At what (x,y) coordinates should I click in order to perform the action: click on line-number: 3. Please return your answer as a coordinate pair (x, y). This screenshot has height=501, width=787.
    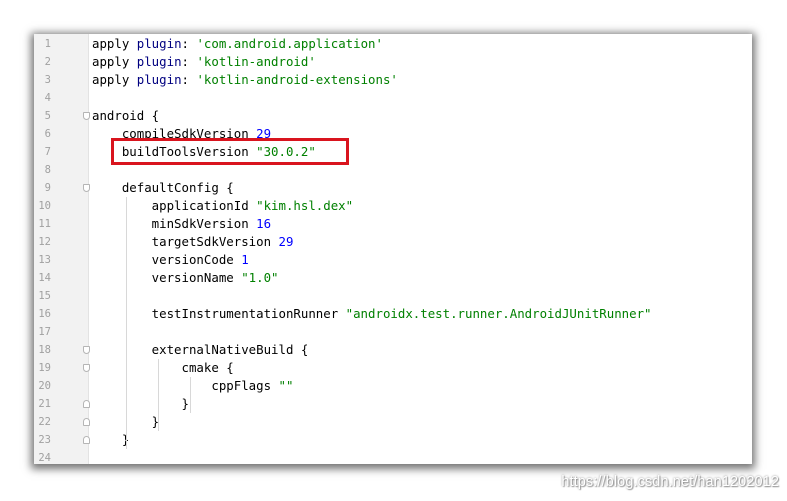
    Looking at the image, I should click on (47, 80).